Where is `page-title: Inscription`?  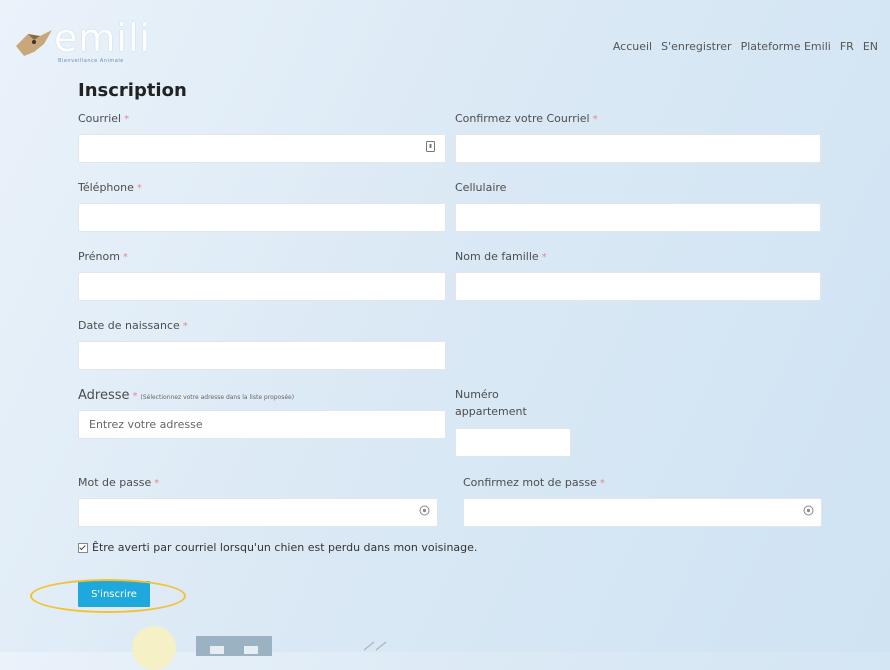 page-title: Inscription is located at coordinates (132, 90).